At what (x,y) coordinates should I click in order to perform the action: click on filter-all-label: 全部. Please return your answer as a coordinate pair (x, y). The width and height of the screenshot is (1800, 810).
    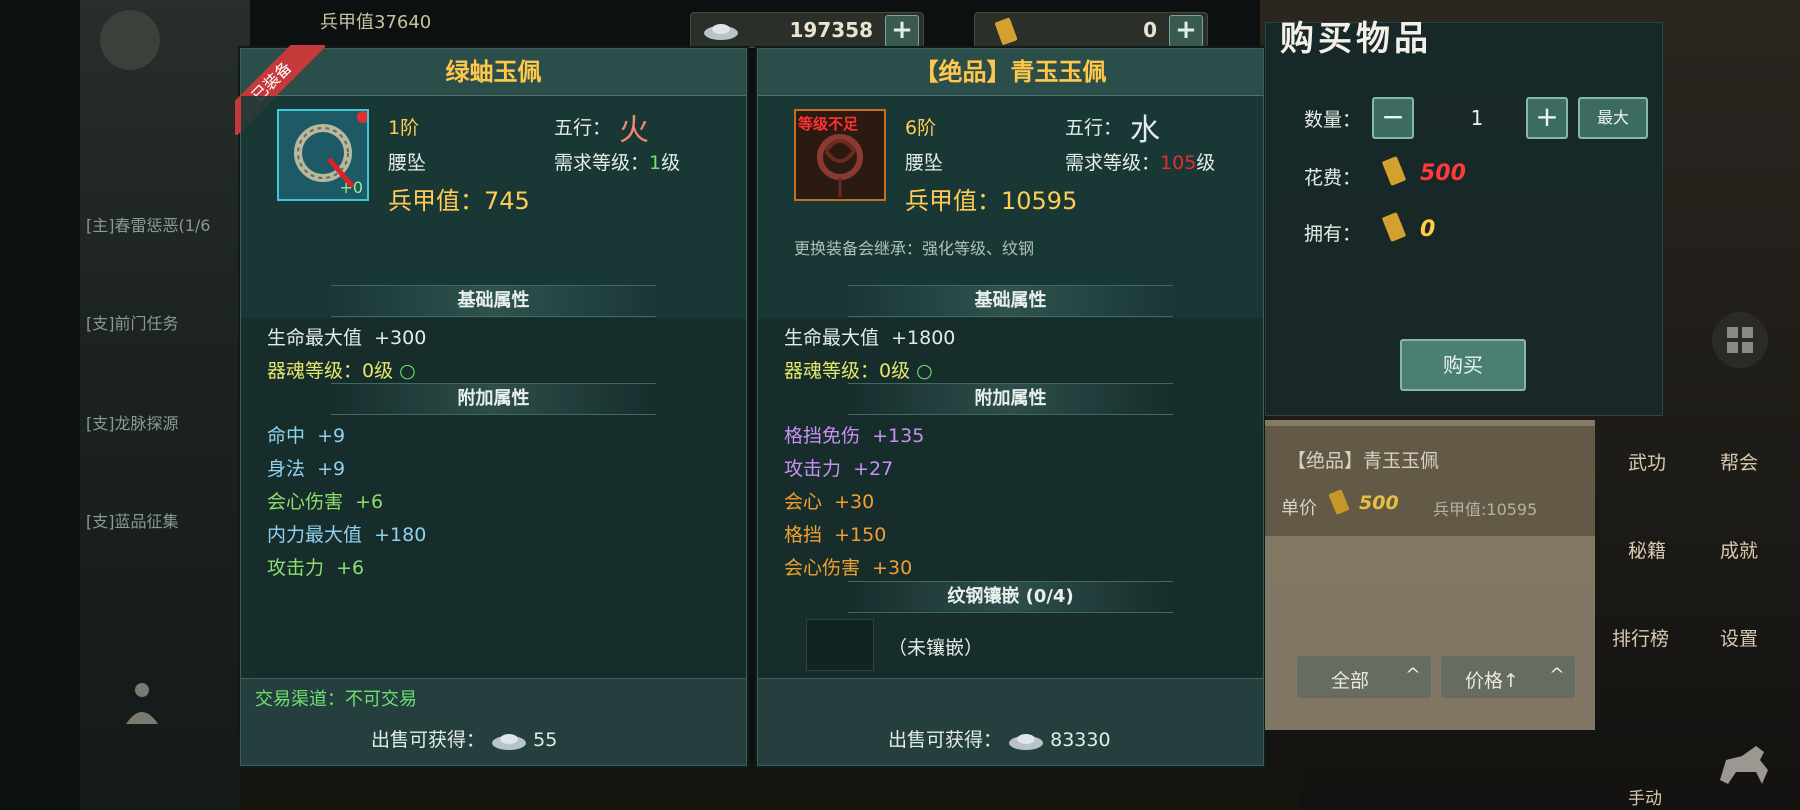
    Looking at the image, I should click on (1350, 681).